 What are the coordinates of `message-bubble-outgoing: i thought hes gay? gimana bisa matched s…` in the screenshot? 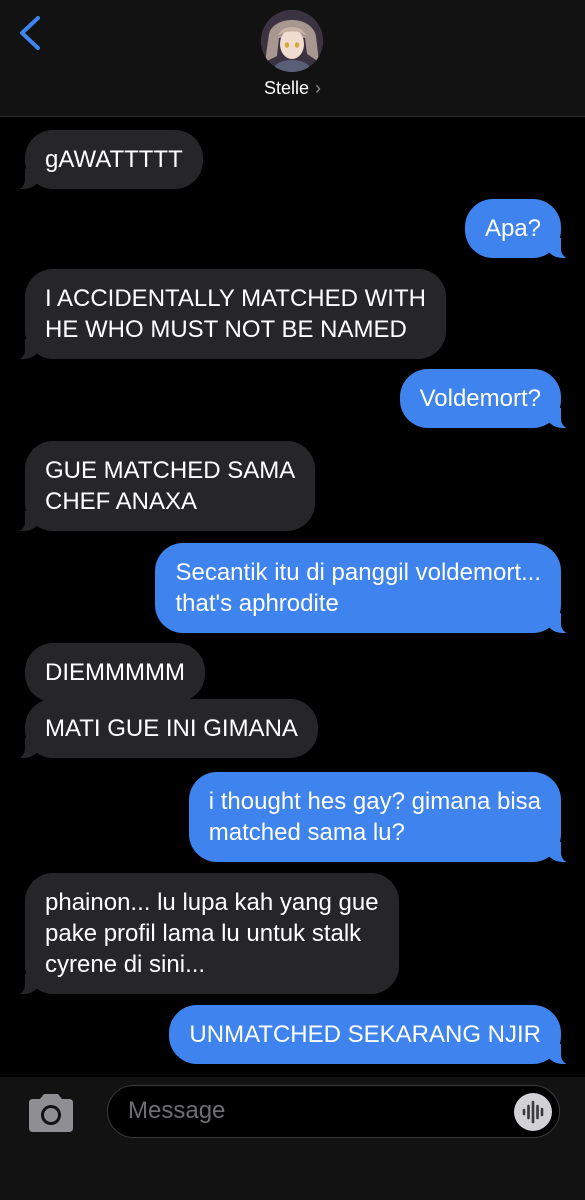 It's located at (383, 817).